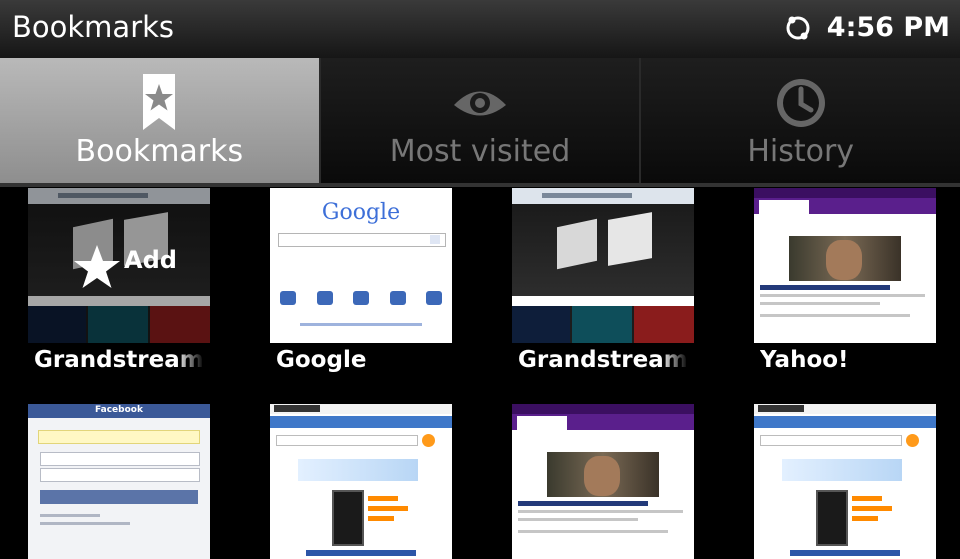 The image size is (960, 559). What do you see at coordinates (888, 27) in the screenshot?
I see `clock: 4:56 PM` at bounding box center [888, 27].